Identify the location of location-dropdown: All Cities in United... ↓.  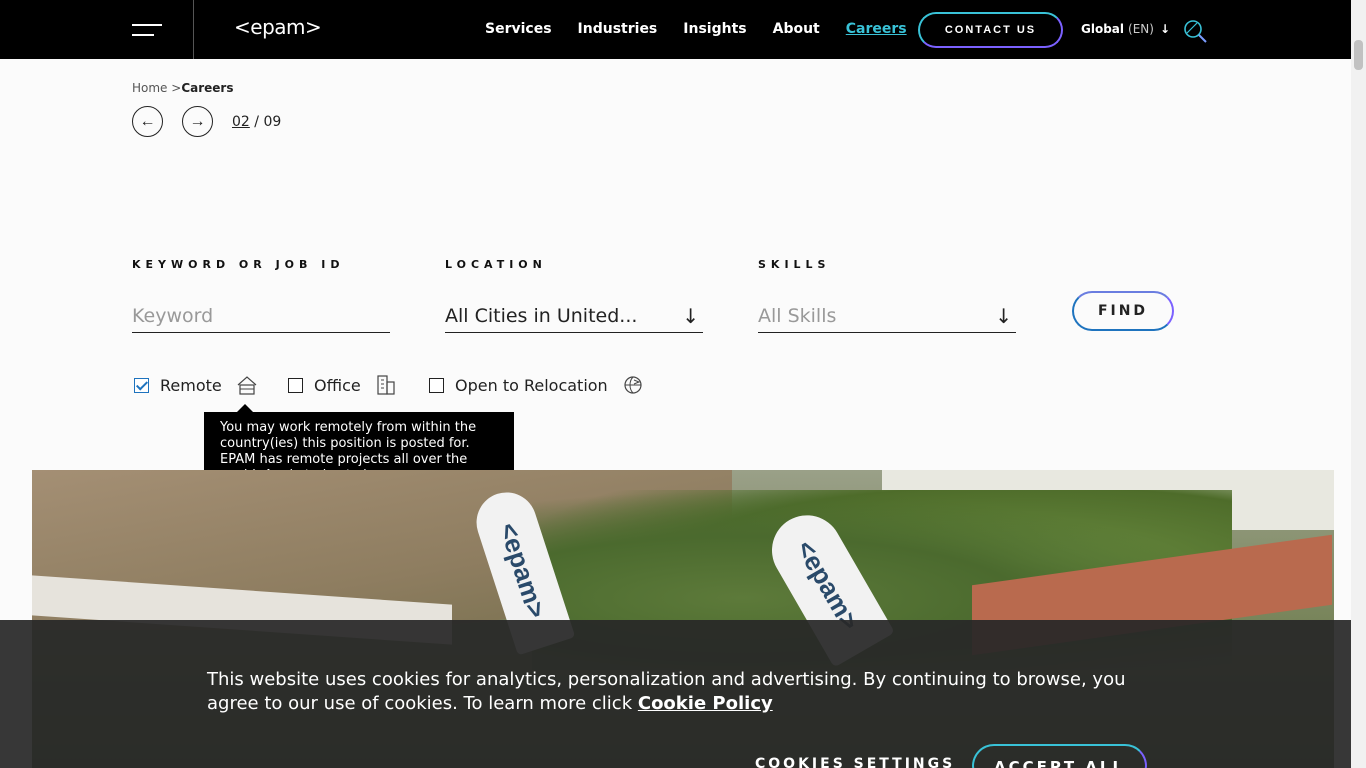
(574, 316).